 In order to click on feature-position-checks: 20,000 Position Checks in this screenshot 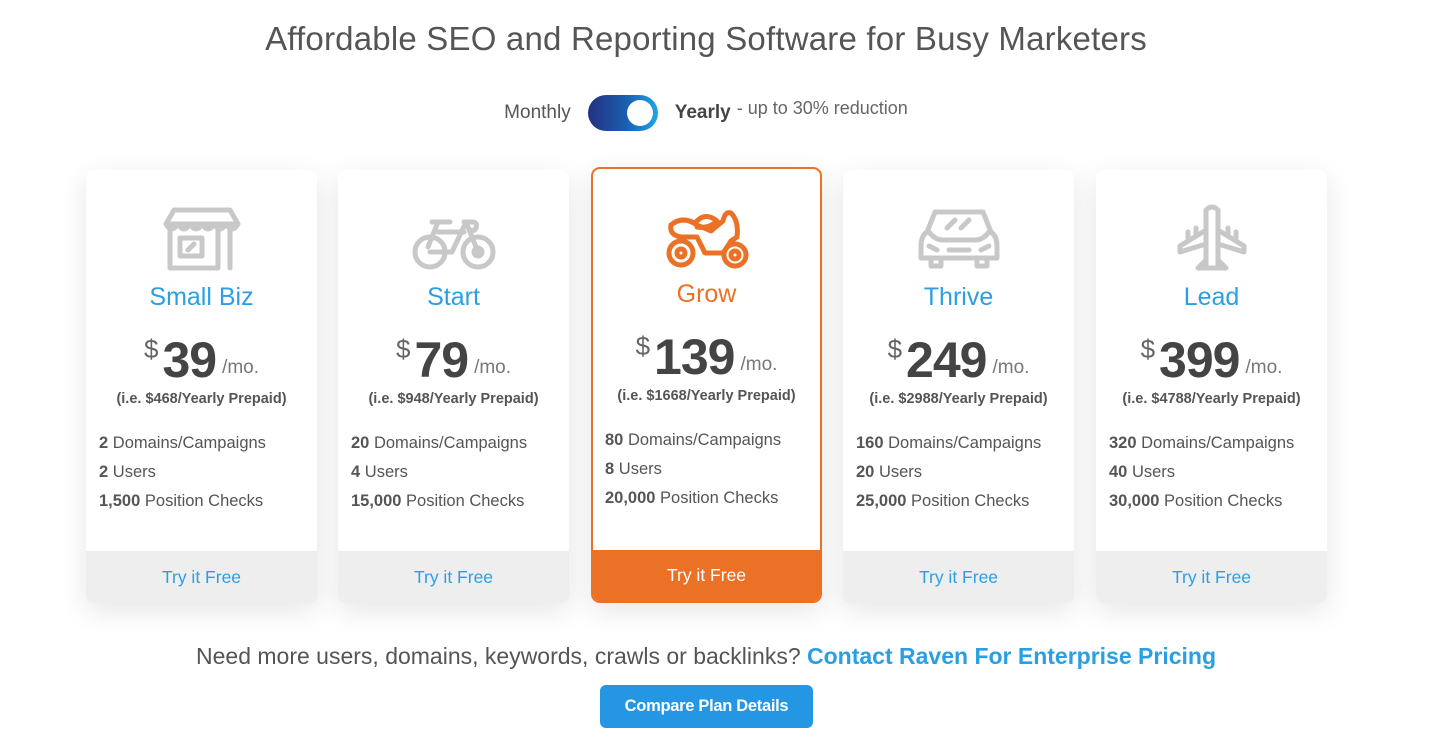, I will do `click(692, 498)`.